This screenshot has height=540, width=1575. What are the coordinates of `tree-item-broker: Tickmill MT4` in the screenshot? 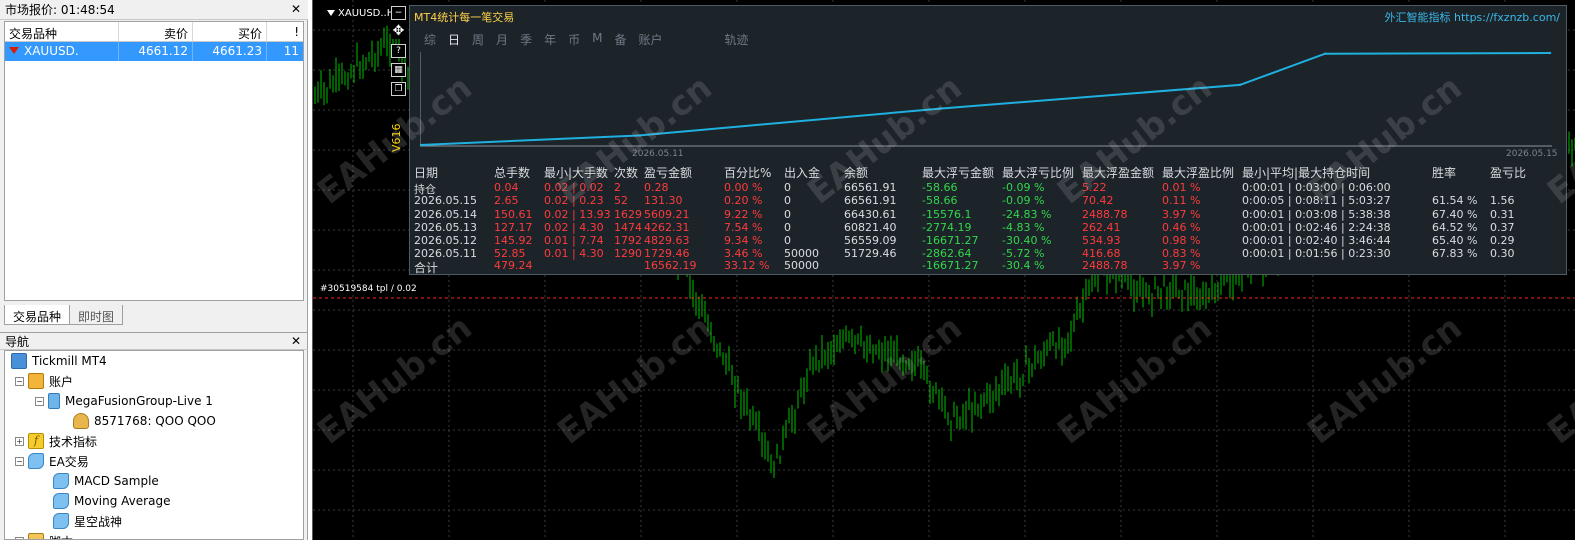 It's located at (59, 361).